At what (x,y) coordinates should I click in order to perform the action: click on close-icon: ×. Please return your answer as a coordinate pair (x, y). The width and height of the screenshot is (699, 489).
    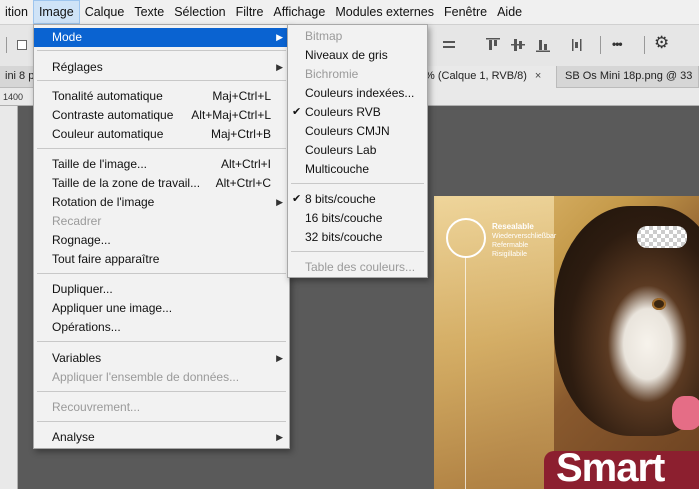
    Looking at the image, I should click on (538, 76).